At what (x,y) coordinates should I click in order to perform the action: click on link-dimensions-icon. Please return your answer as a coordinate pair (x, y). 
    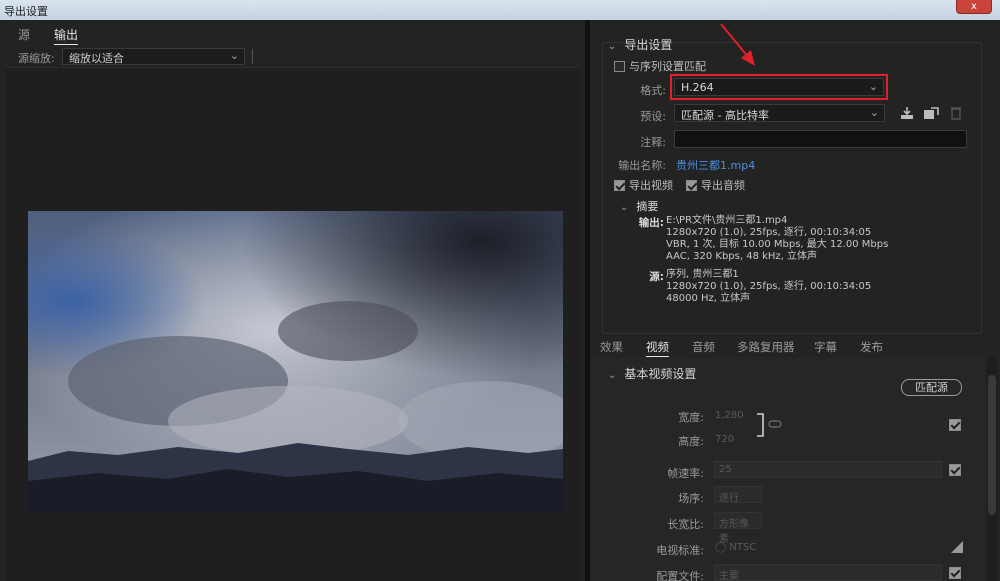
    Looking at the image, I should click on (770, 425).